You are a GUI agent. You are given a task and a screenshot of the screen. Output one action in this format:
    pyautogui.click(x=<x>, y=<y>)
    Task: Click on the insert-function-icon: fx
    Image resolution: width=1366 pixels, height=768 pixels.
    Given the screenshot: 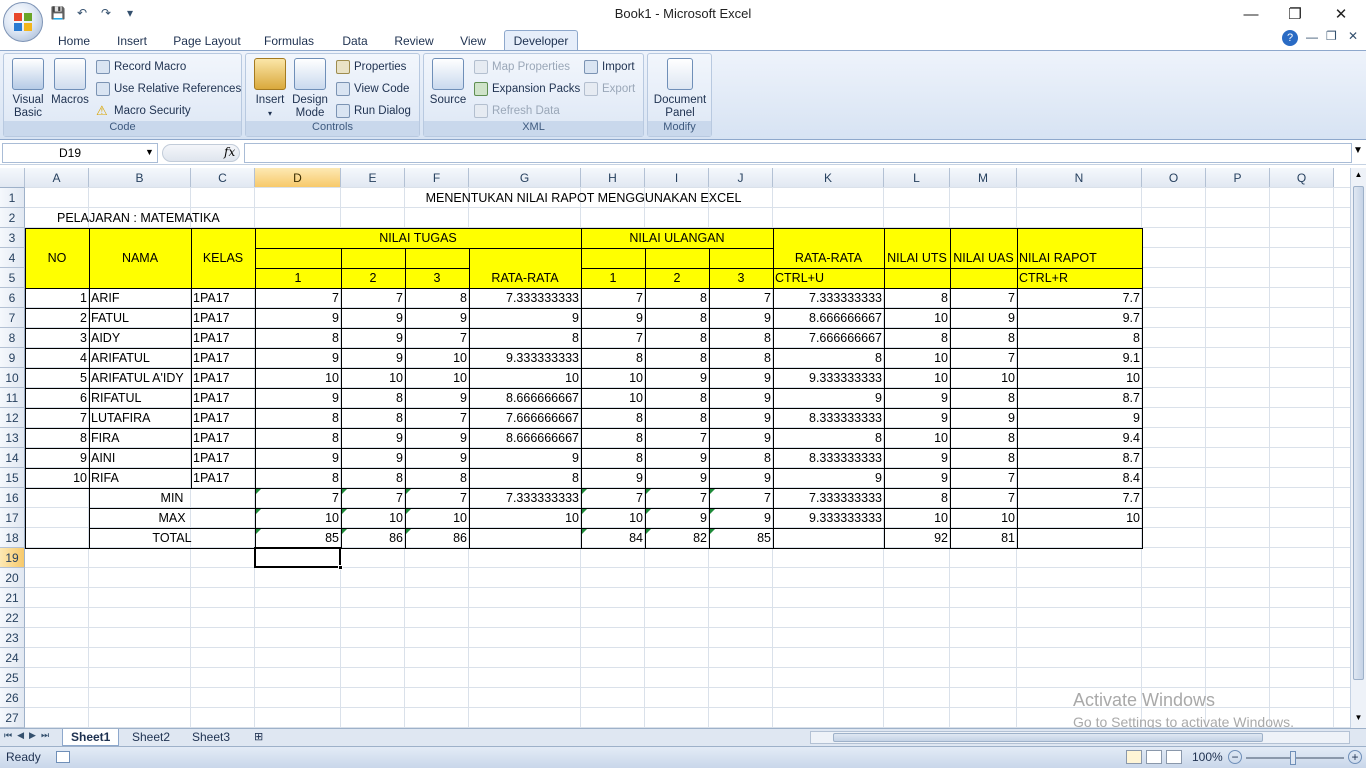 What is the action you would take?
    pyautogui.click(x=229, y=152)
    